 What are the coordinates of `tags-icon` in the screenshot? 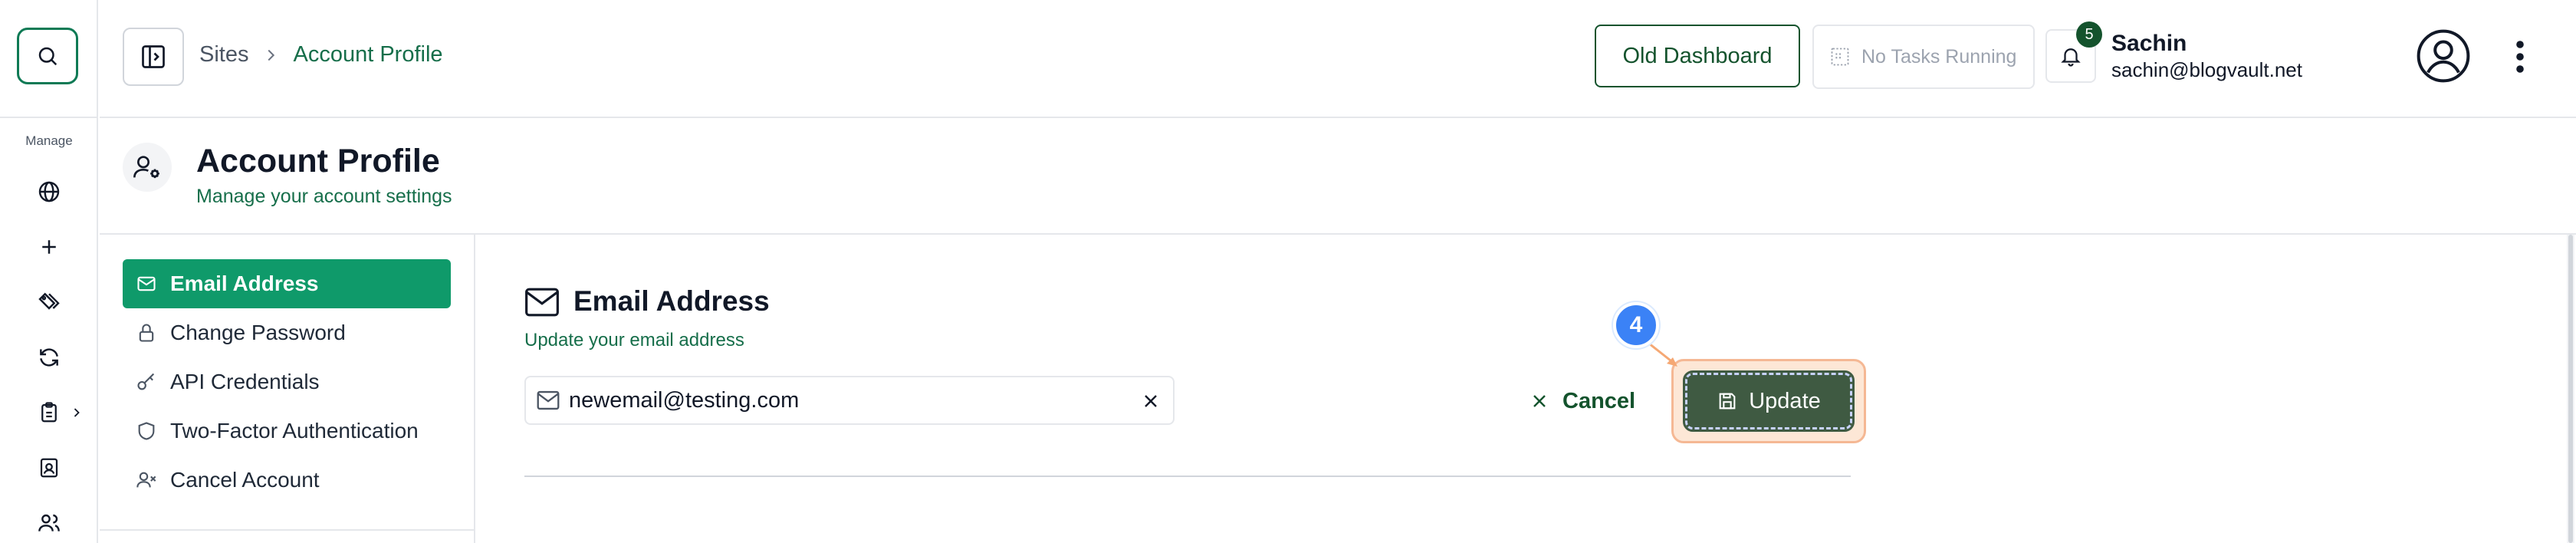 It's located at (49, 301).